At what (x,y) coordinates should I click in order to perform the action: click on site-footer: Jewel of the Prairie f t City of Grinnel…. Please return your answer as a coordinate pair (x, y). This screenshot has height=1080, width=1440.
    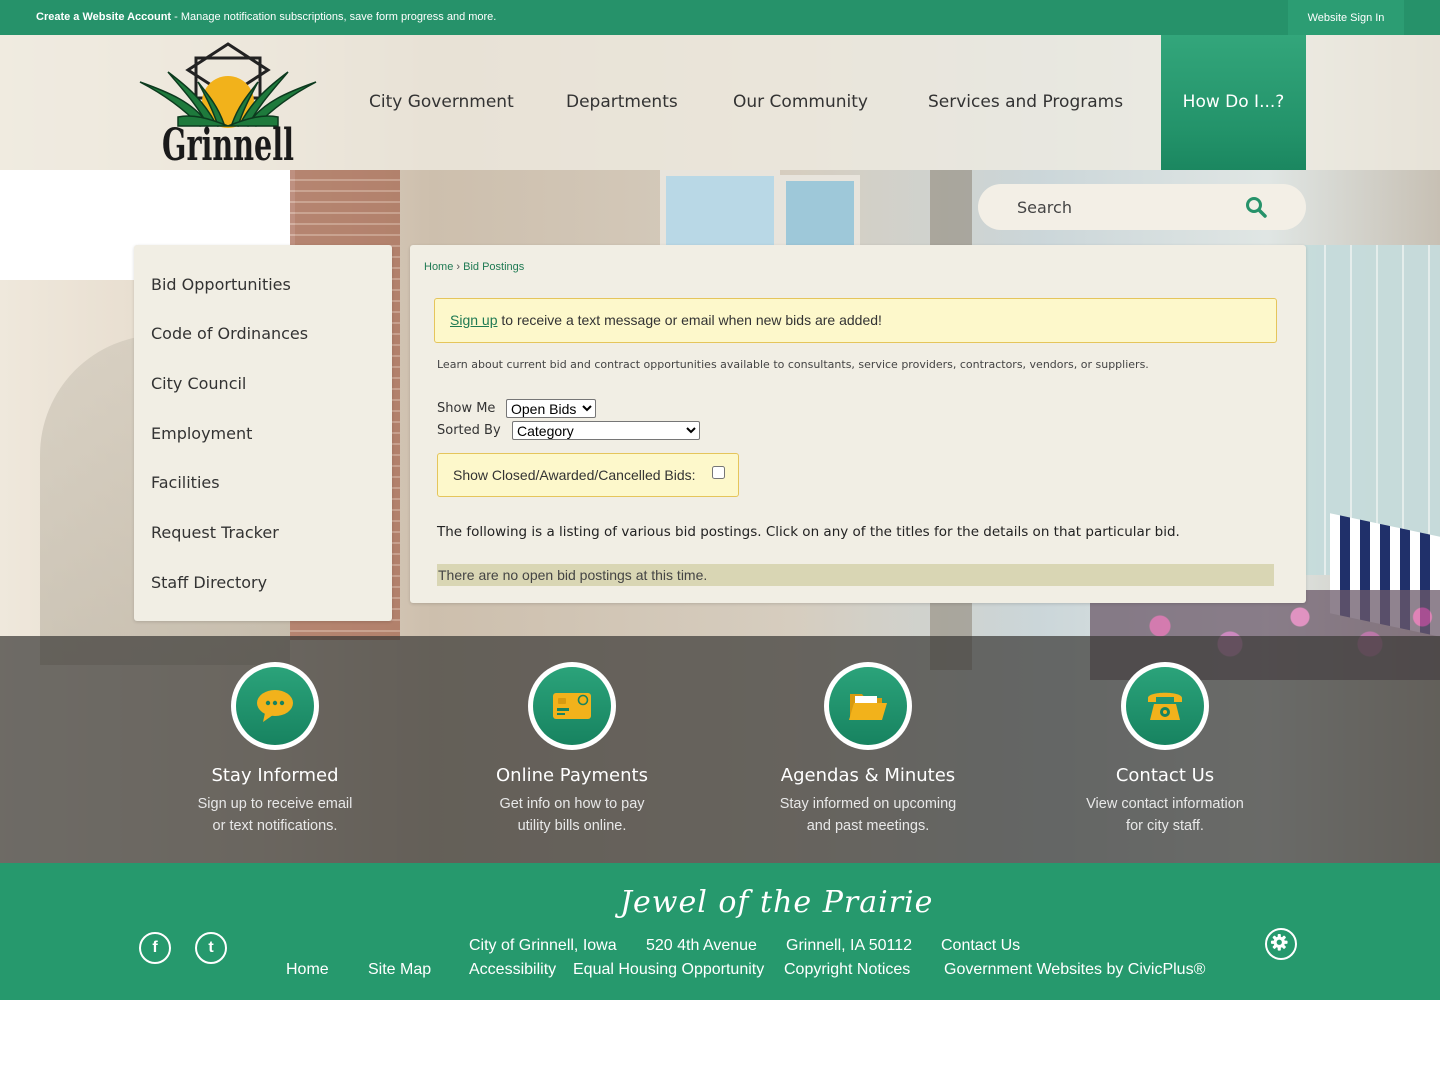
    Looking at the image, I should click on (720, 931).